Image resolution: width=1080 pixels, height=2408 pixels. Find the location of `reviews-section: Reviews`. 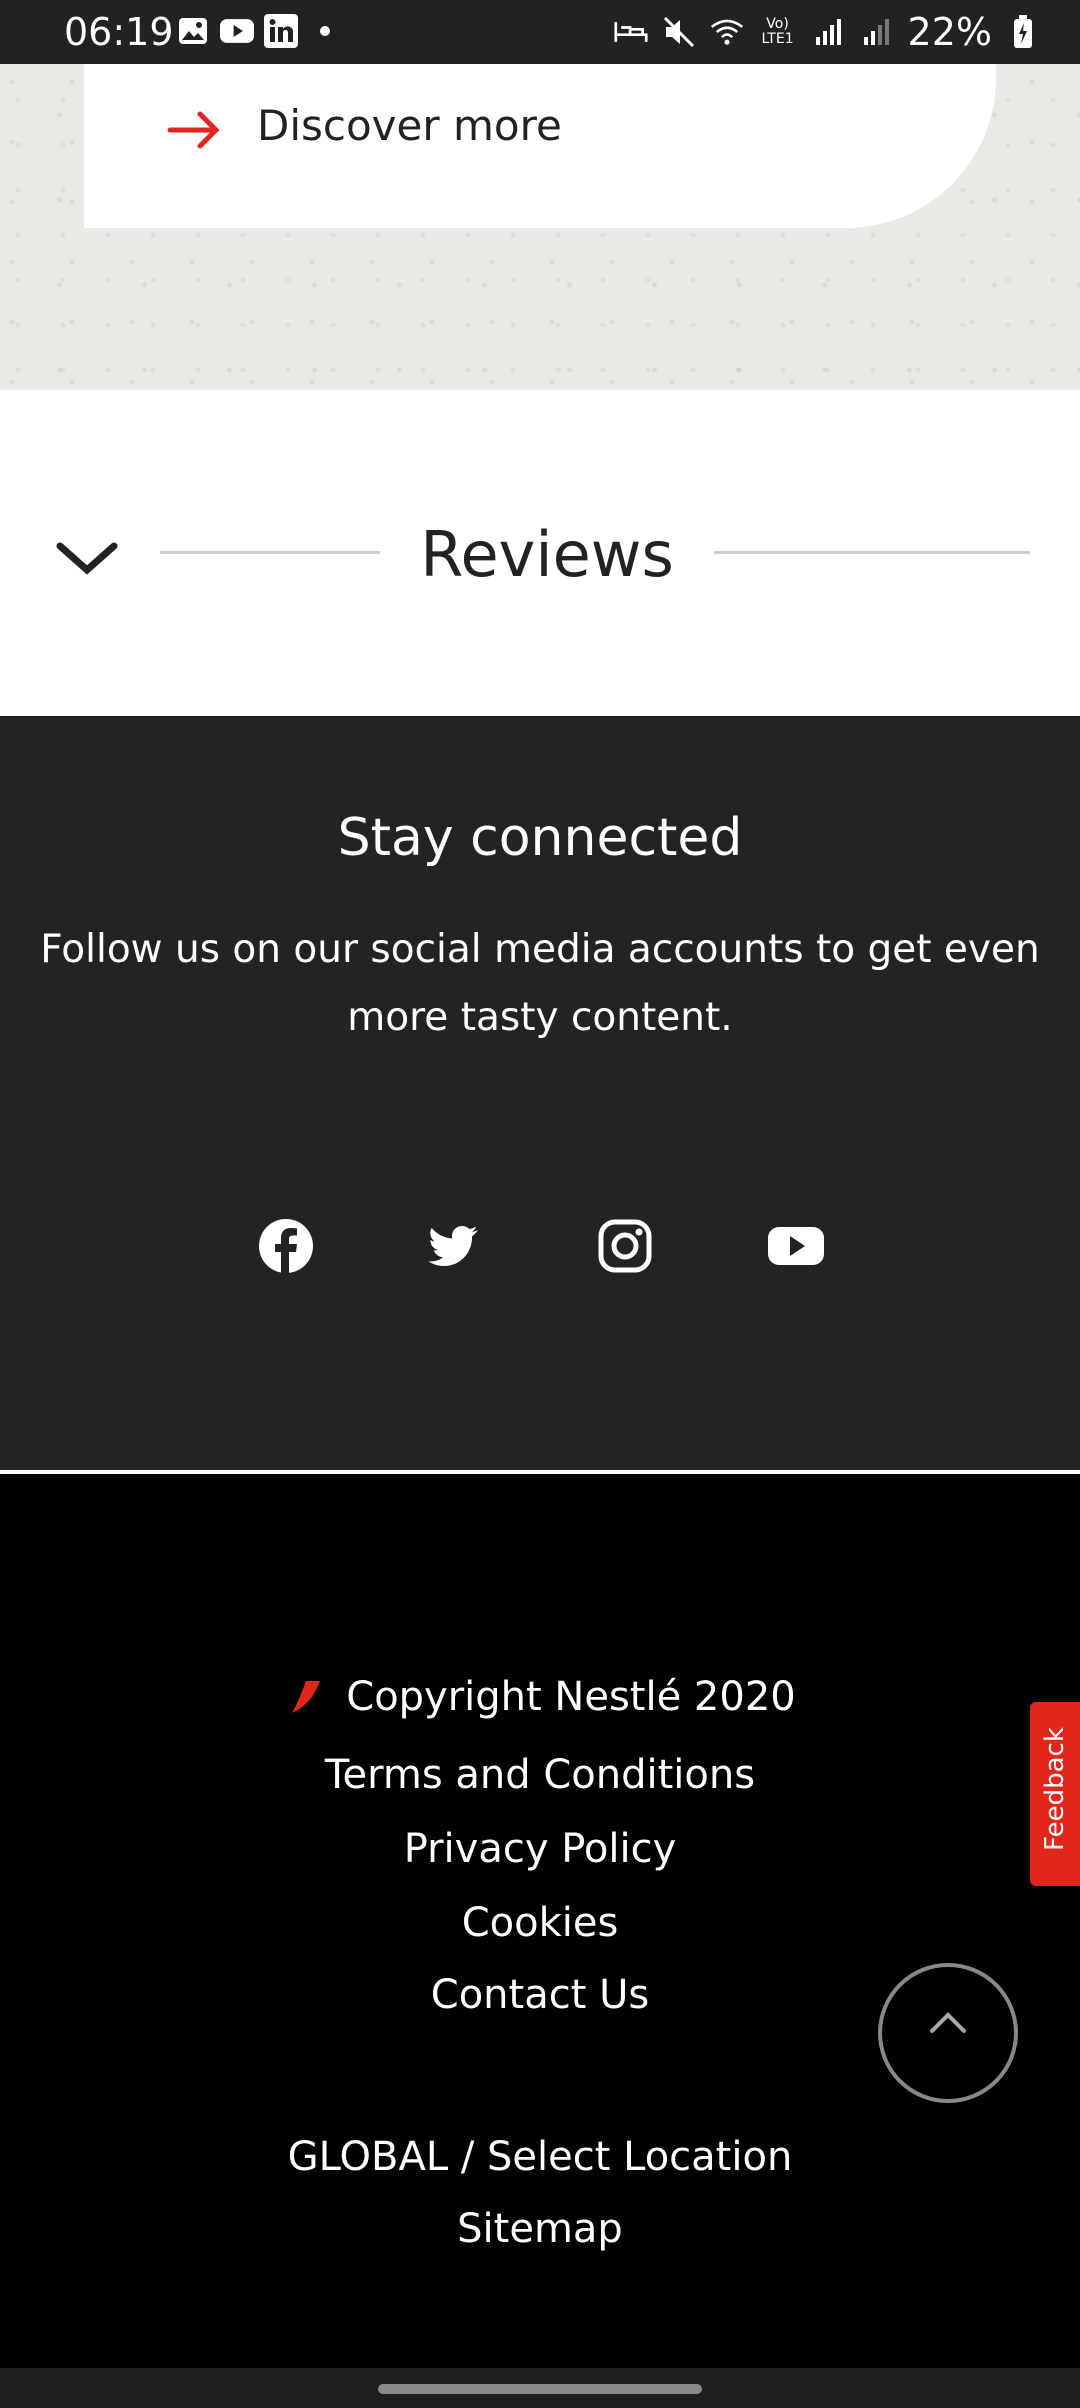

reviews-section: Reviews is located at coordinates (540, 553).